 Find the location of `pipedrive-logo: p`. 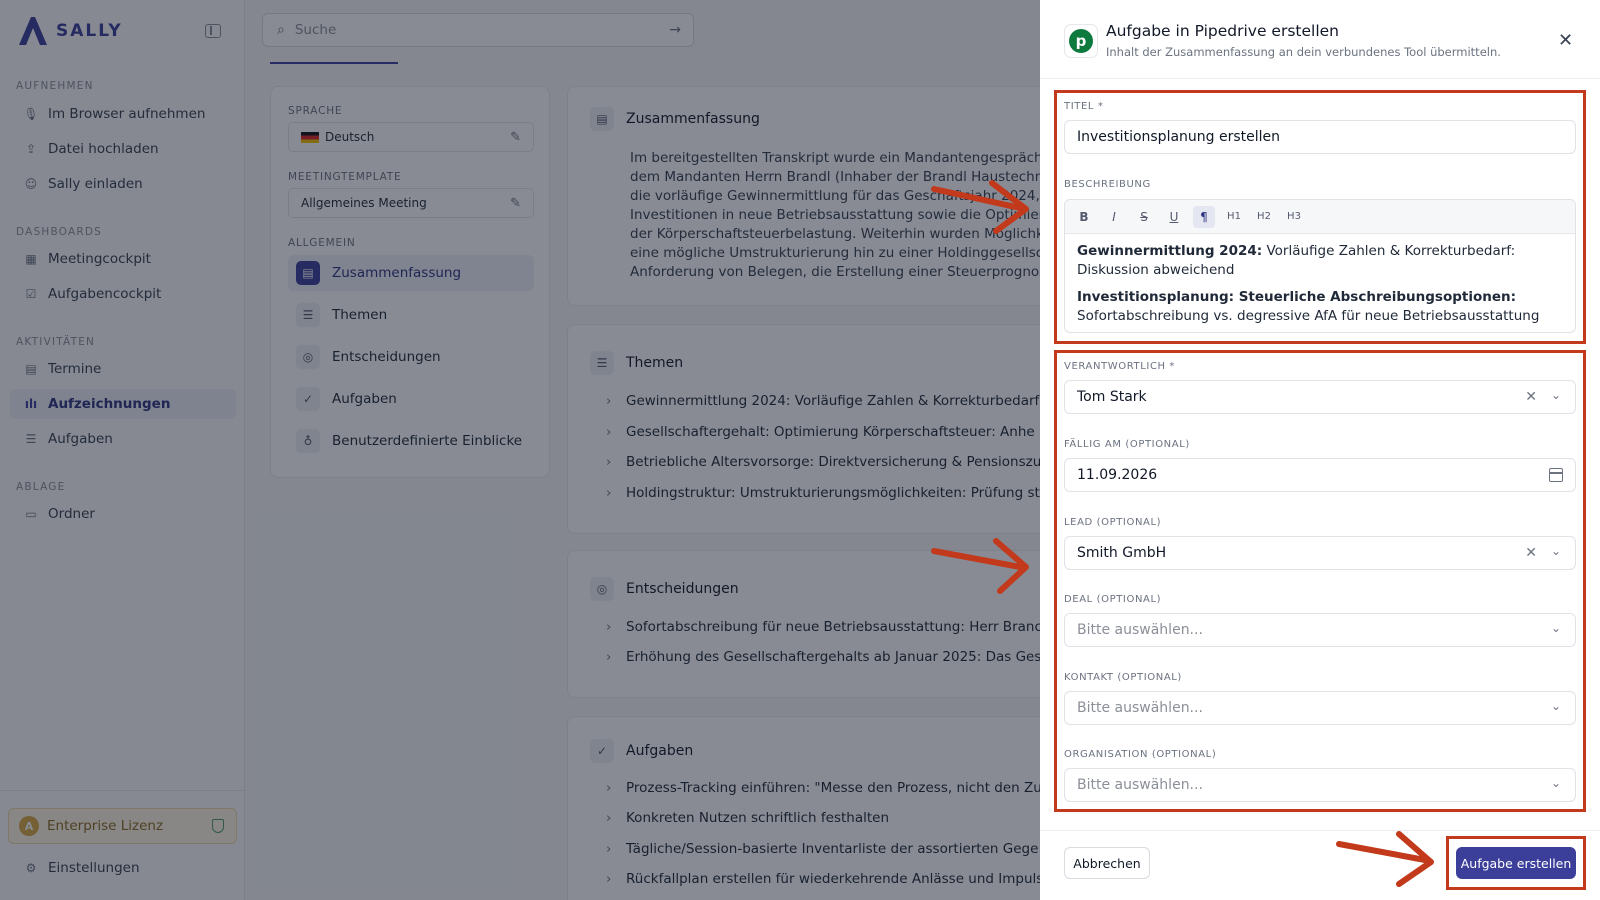

pipedrive-logo: p is located at coordinates (1081, 41).